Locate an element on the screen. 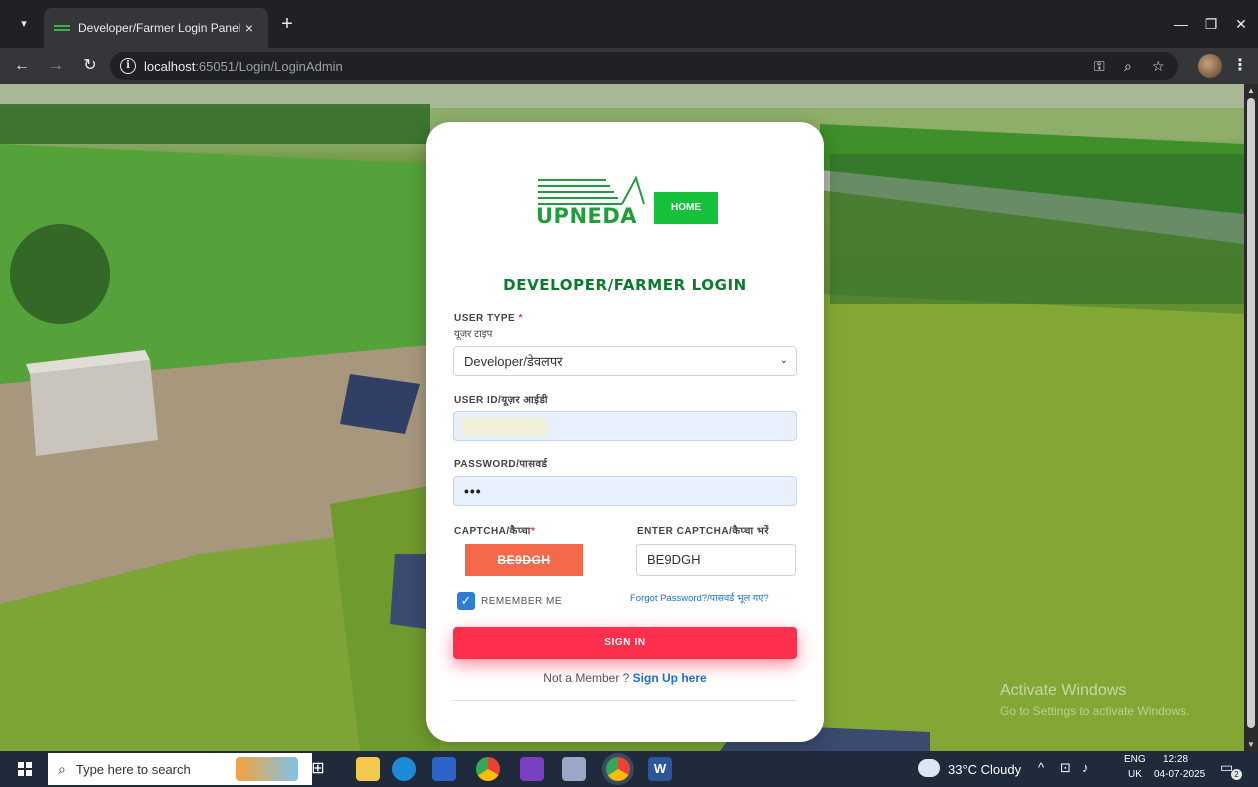  user-id-label: USER ID/यूज़र आईडी is located at coordinates (501, 400).